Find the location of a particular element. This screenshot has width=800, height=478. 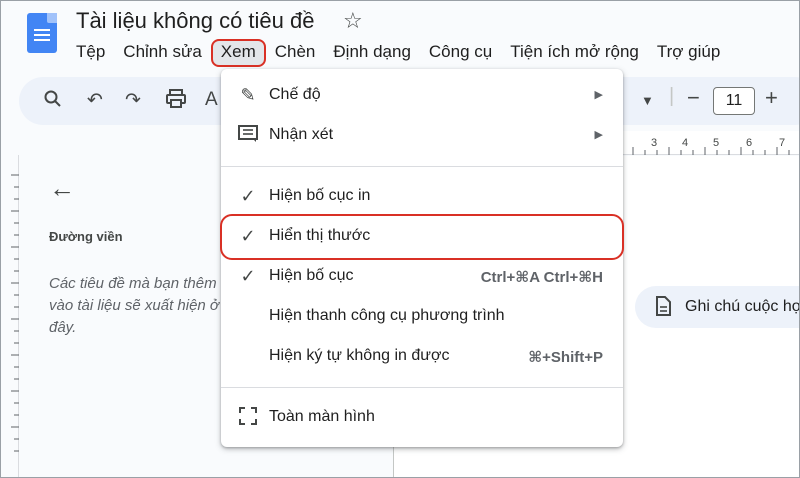

menu-file: Tệp is located at coordinates (90, 53).